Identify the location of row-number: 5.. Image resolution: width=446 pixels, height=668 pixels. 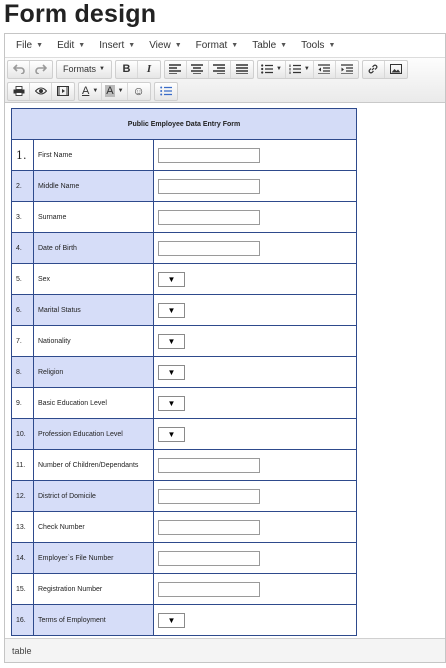
(22, 279).